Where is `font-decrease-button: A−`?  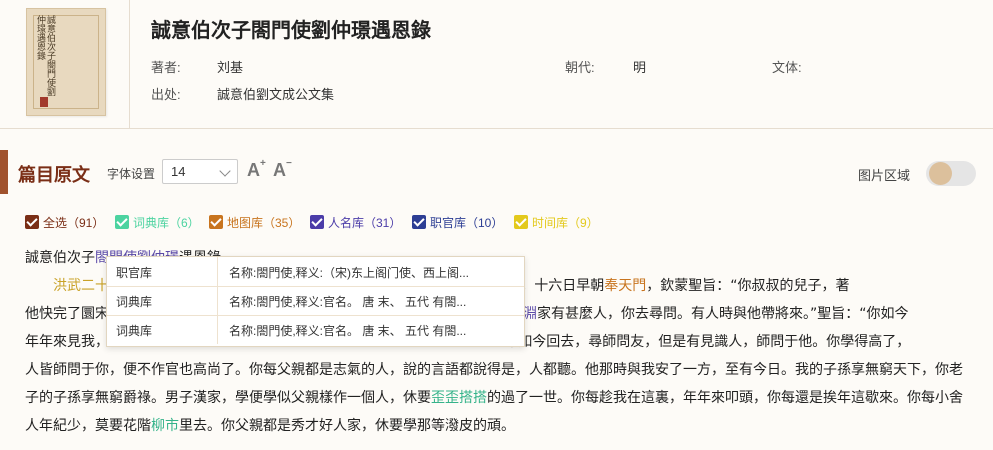 font-decrease-button: A− is located at coordinates (282, 169).